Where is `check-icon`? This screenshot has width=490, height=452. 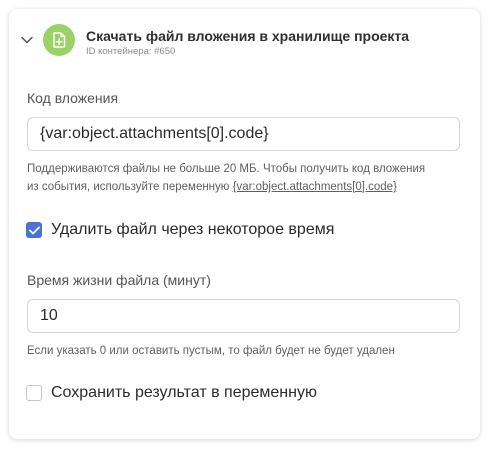 check-icon is located at coordinates (34, 230).